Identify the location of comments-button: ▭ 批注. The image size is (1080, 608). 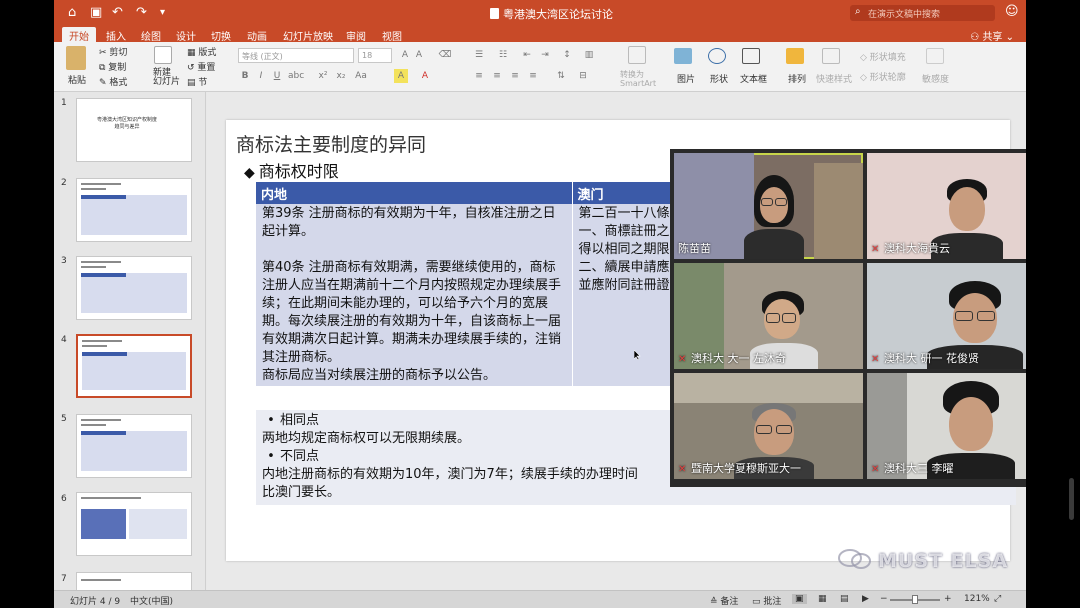
(766, 600).